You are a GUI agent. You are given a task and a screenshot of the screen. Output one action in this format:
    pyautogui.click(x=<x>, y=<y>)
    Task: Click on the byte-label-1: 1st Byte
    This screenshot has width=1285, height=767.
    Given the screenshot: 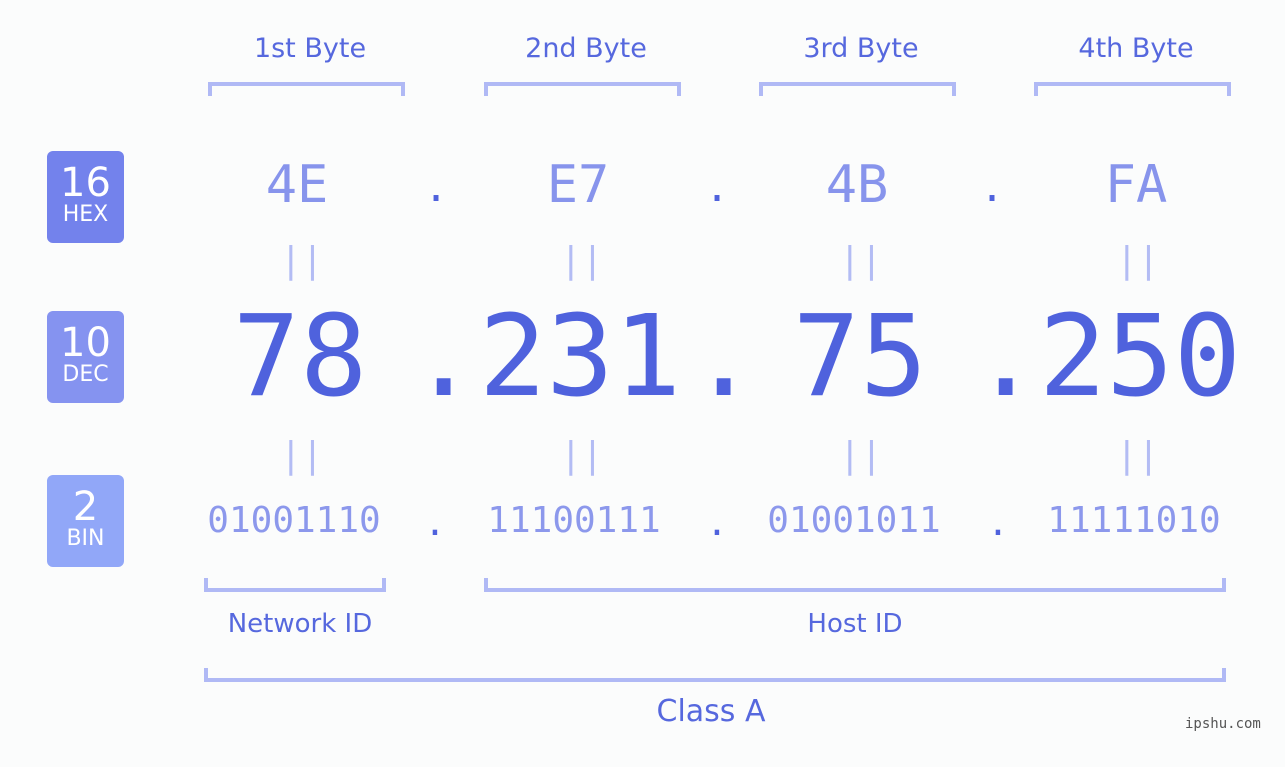 What is the action you would take?
    pyautogui.click(x=310, y=48)
    